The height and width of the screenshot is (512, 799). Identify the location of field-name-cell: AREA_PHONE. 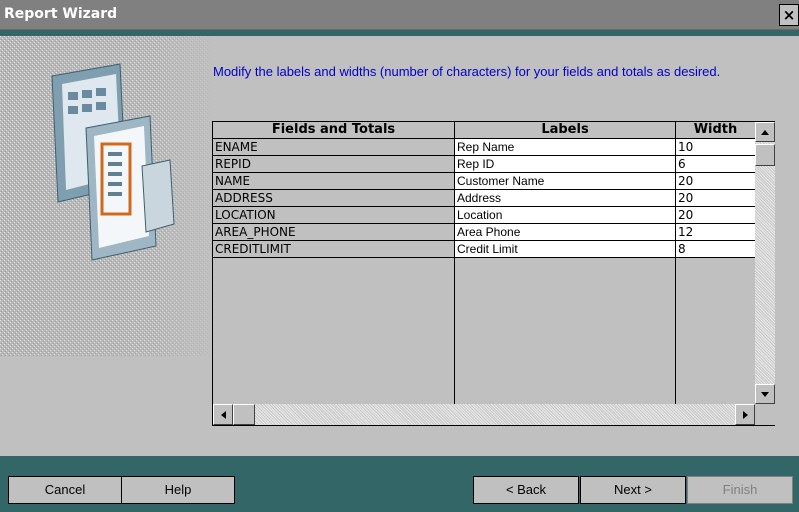
(333, 232).